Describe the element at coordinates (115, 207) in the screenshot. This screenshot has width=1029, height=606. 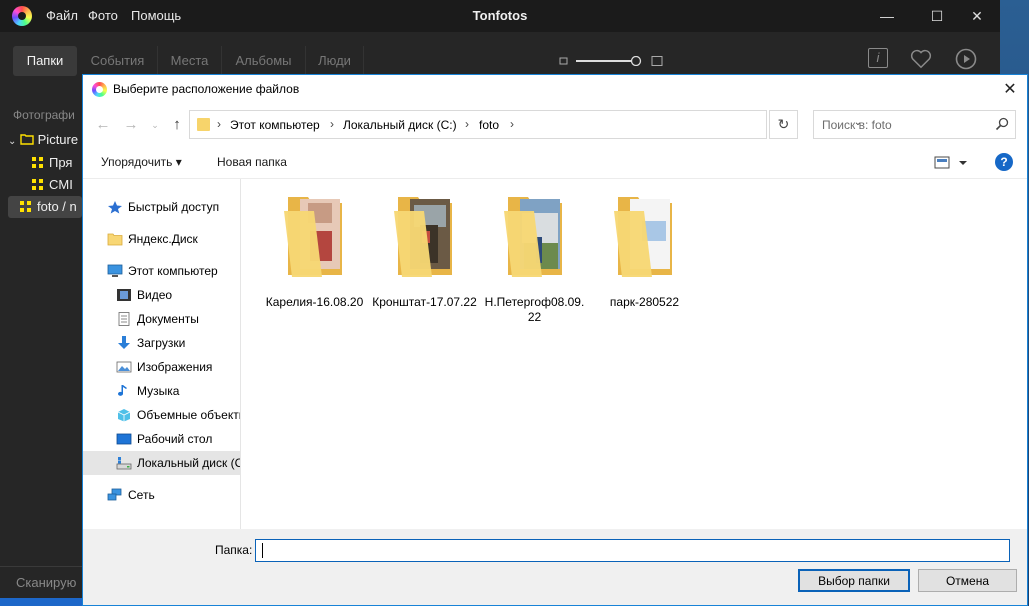
I see `star-icon` at that location.